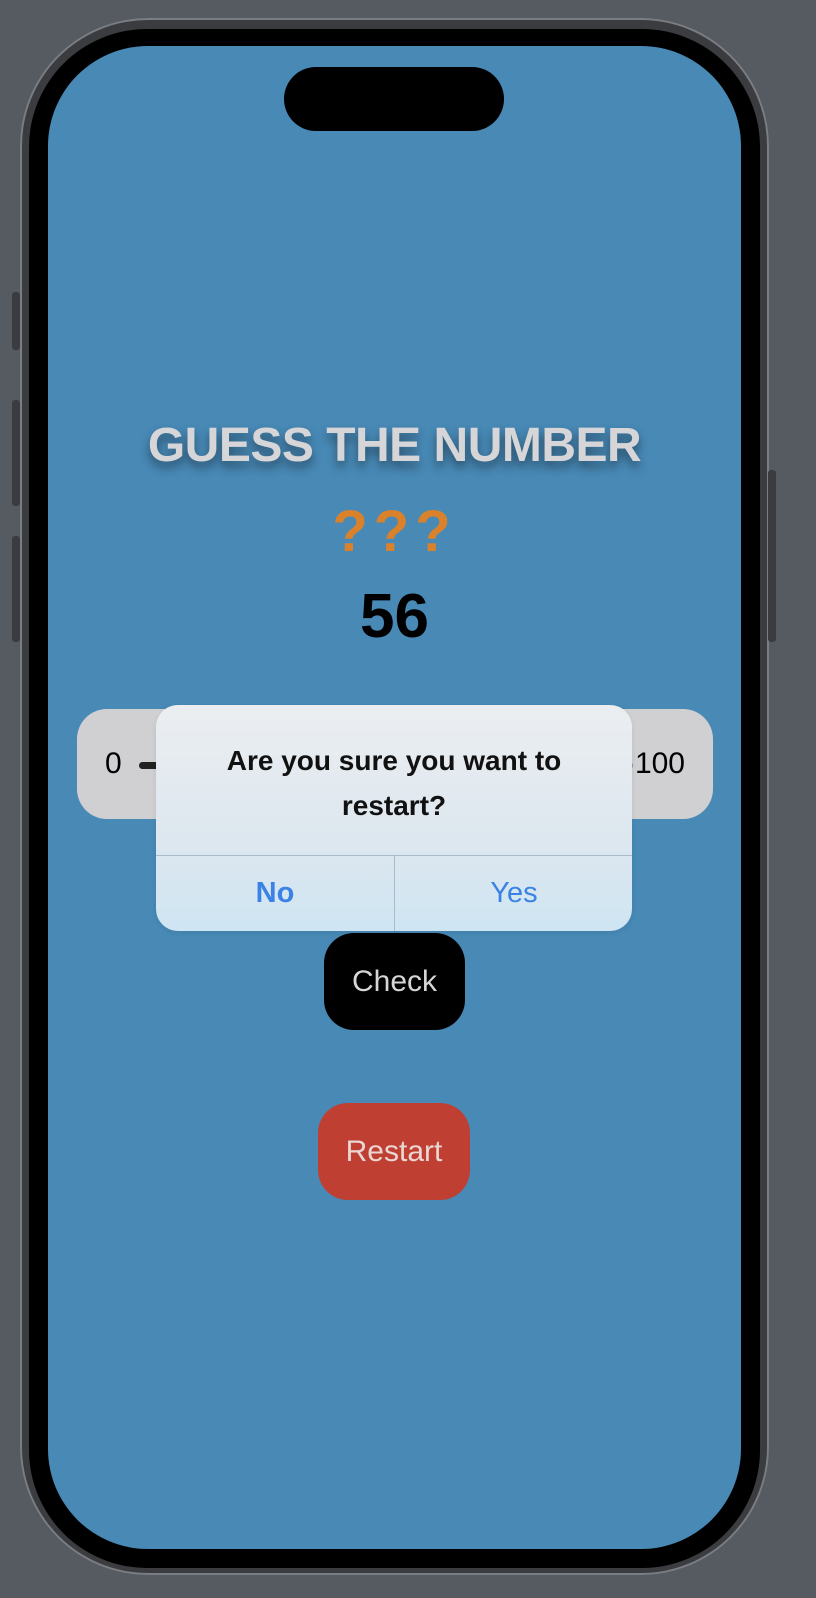 The width and height of the screenshot is (816, 1598). I want to click on alert-message: Are you sure you want to restart?, so click(394, 783).